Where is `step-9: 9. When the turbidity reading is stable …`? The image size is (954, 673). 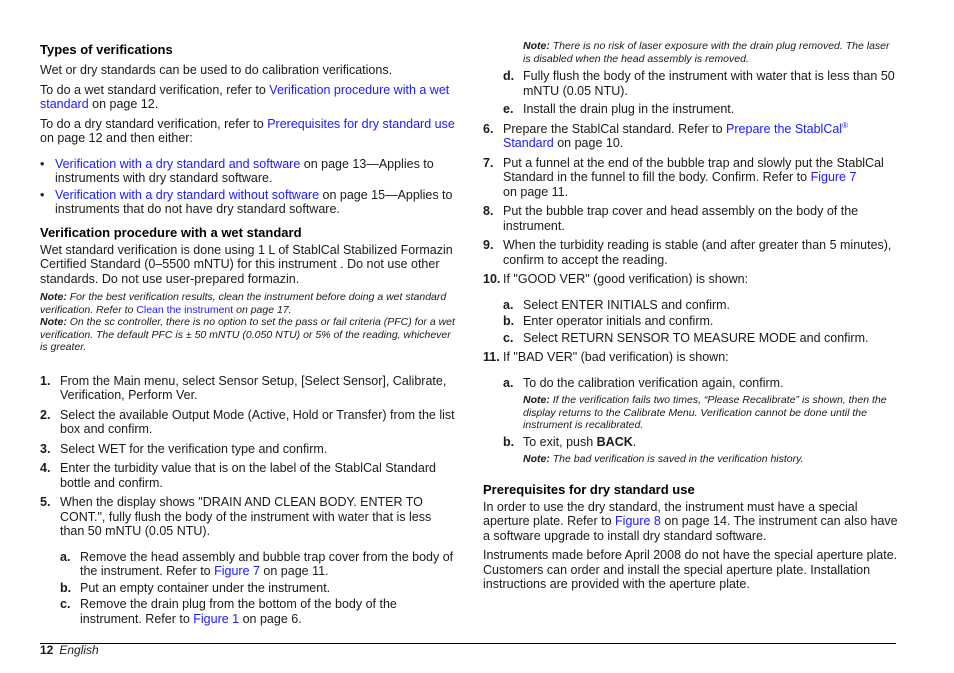
step-9: 9. When the turbidity reading is stable … is located at coordinates (687, 252).